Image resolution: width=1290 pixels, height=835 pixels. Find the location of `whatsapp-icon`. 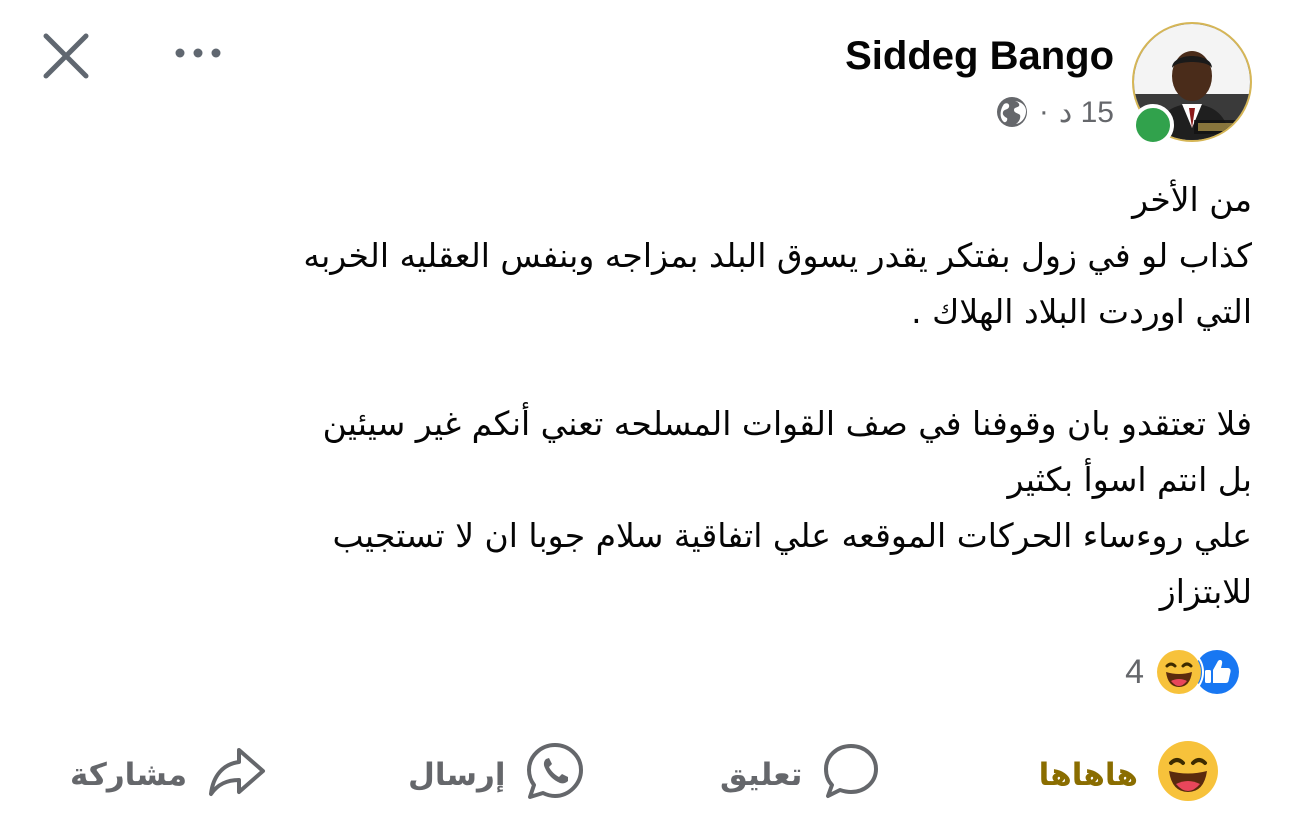

whatsapp-icon is located at coordinates (555, 775).